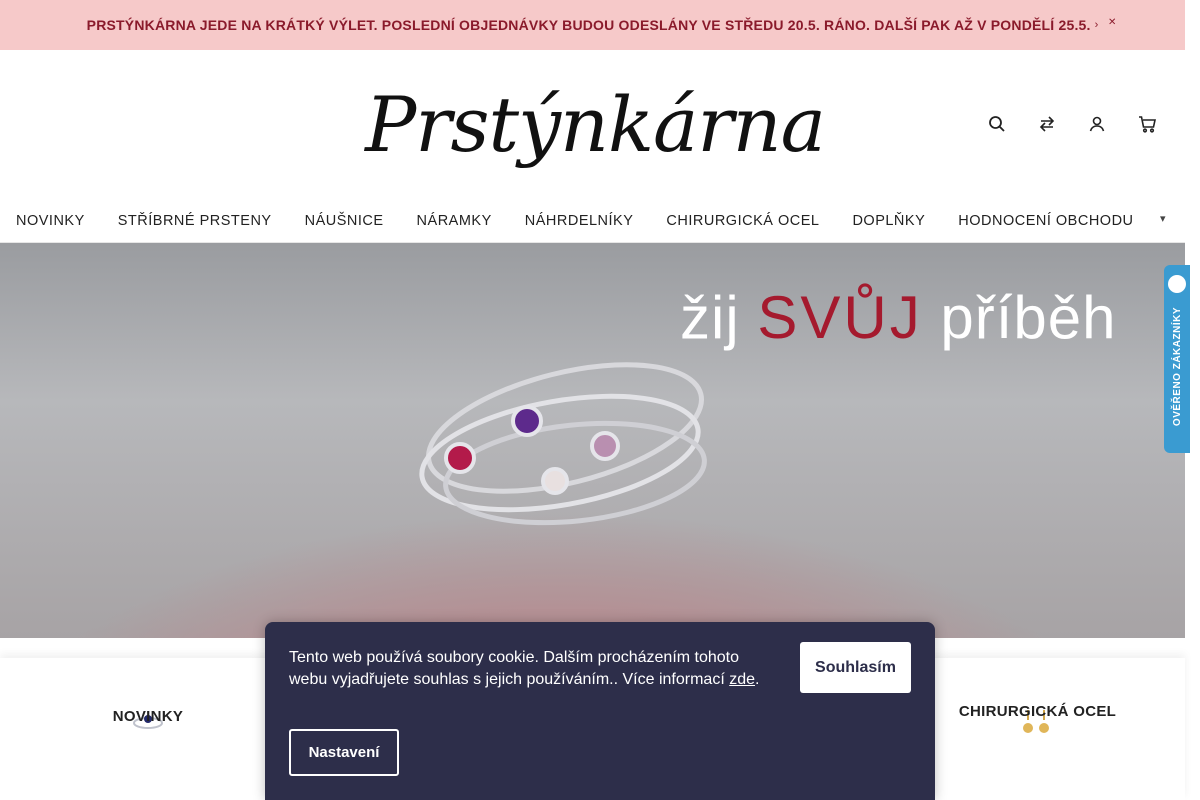 Image resolution: width=1200 pixels, height=800 pixels. I want to click on nav-item-nahrdelniky: NÁHRDELNÍKY, so click(579, 221).